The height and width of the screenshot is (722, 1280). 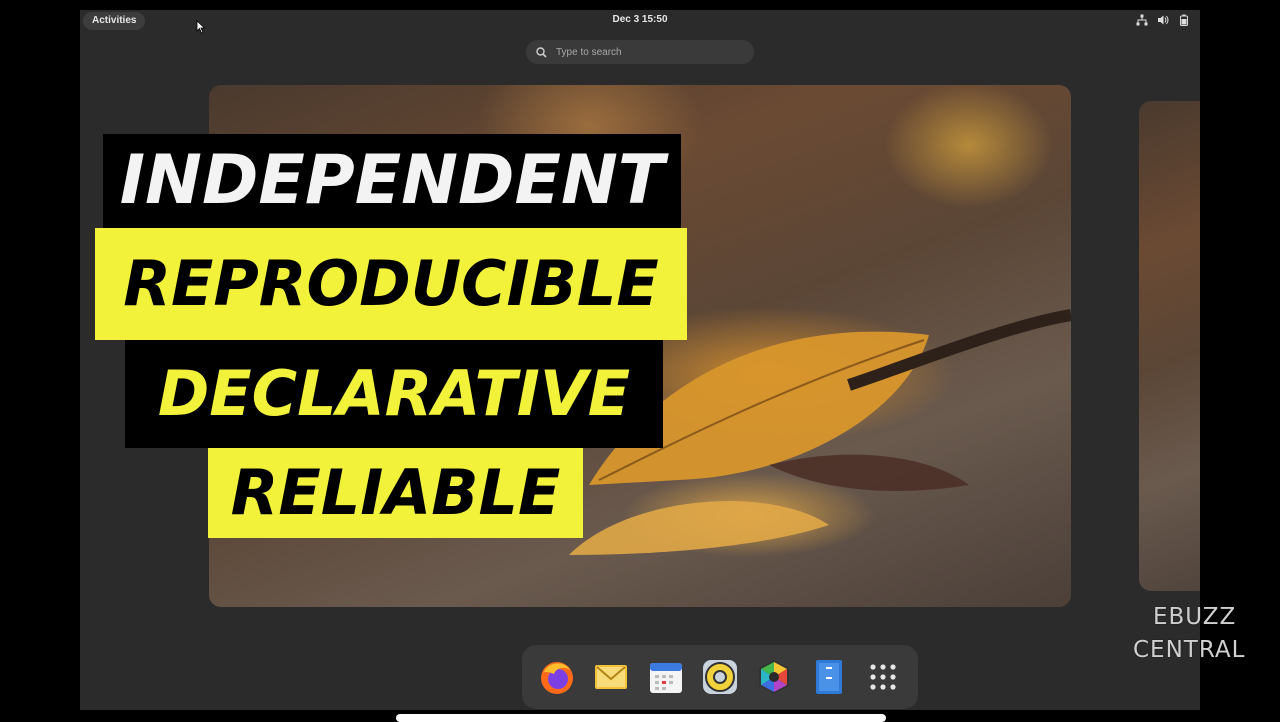 What do you see at coordinates (394, 394) in the screenshot?
I see `overlay-text-declarative: DECLARATIVE` at bounding box center [394, 394].